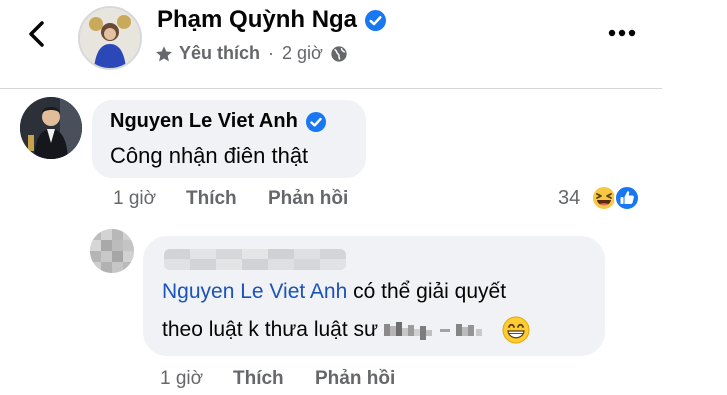 This screenshot has height=395, width=727. What do you see at coordinates (308, 199) in the screenshot?
I see `reply-button: Phản hồi` at bounding box center [308, 199].